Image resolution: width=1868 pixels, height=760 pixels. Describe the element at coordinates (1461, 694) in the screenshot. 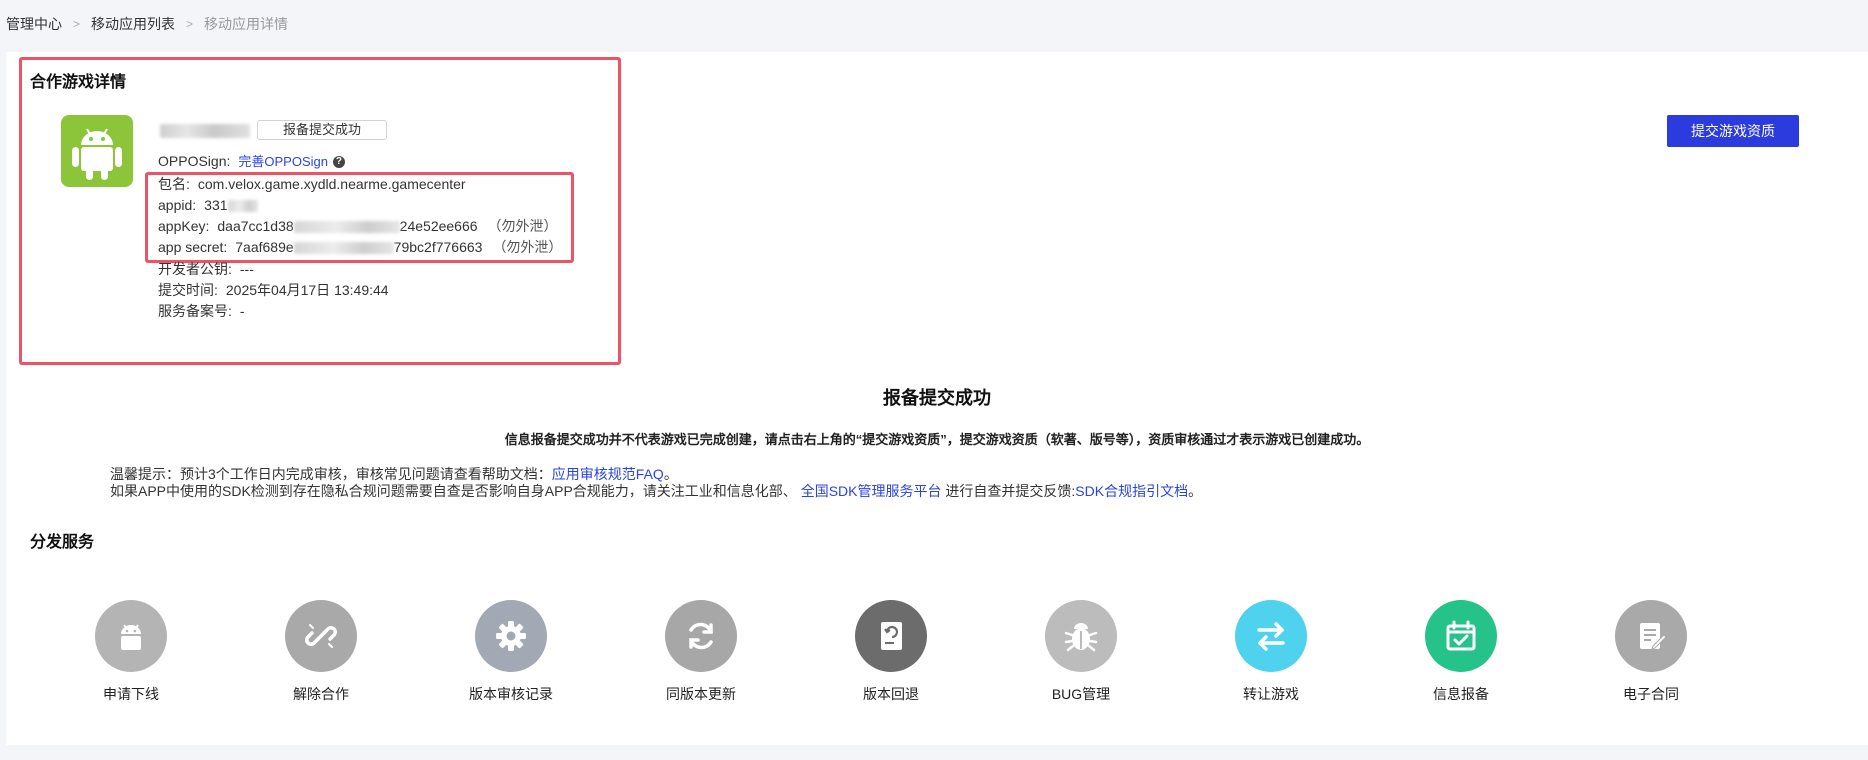

I see `service-label: 信息报备` at that location.